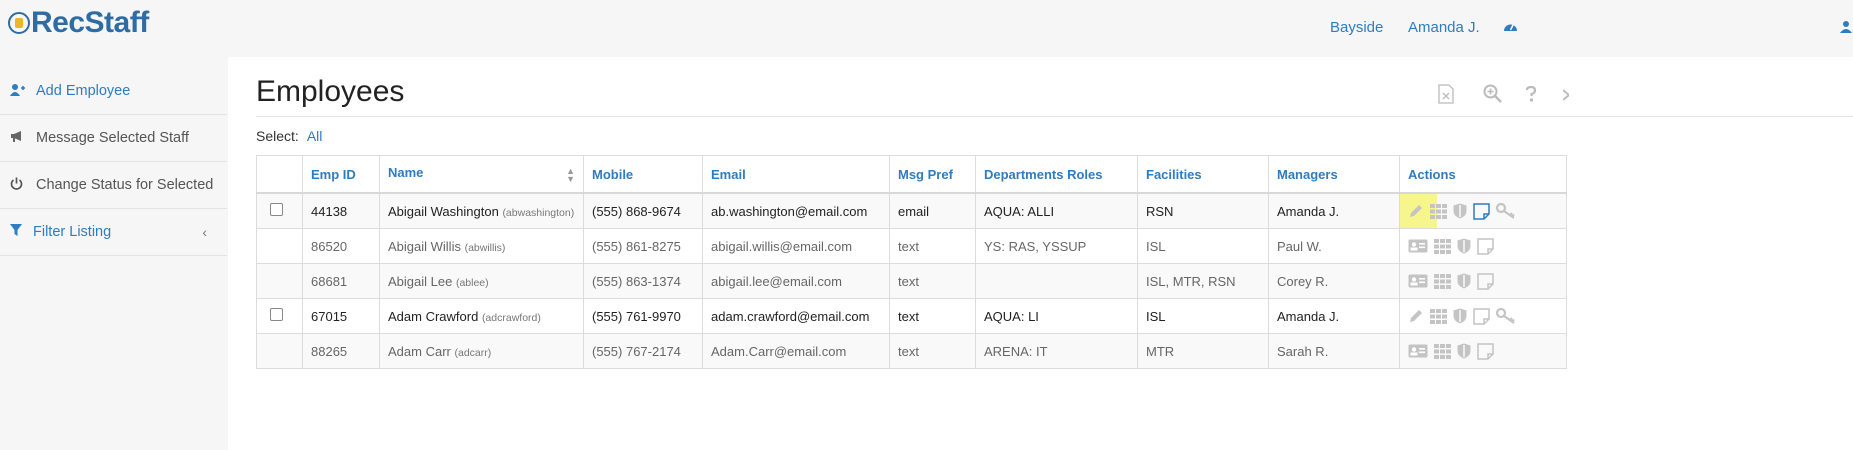  I want to click on employee-name: Abigail Willis, so click(424, 246).